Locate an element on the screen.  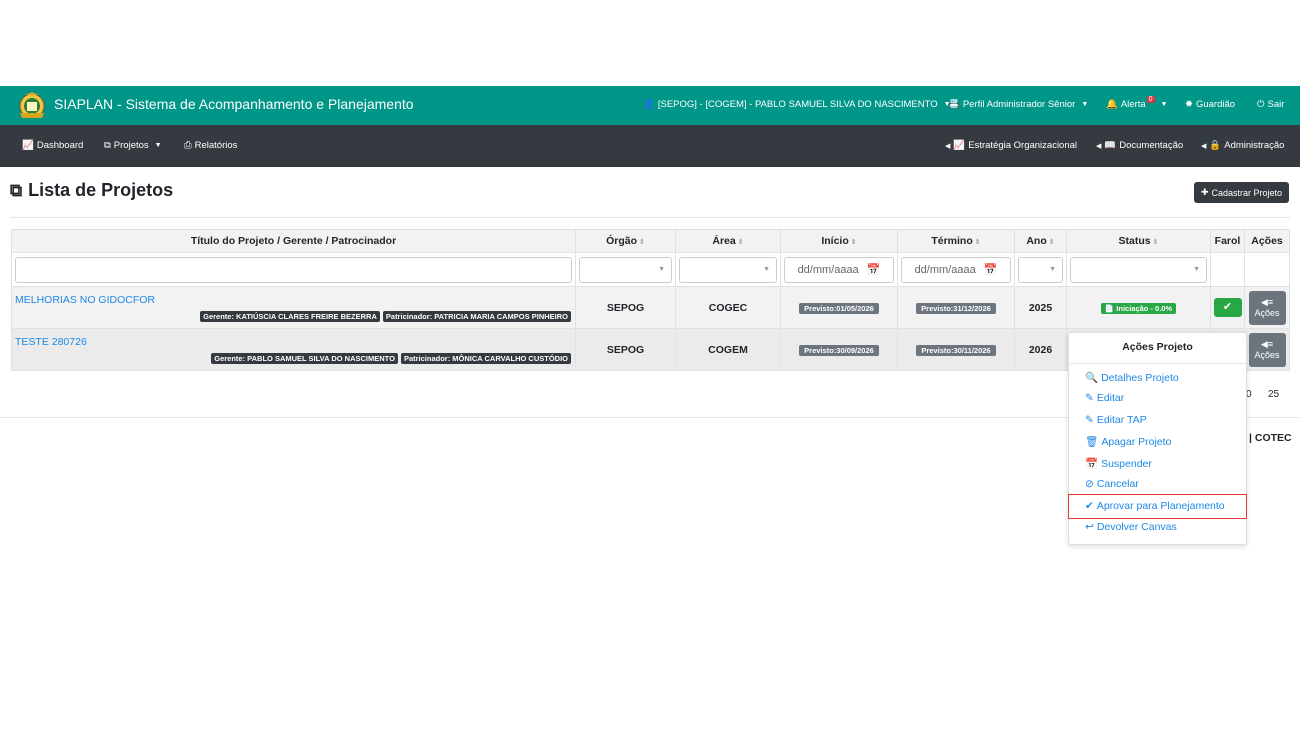
profile-menu: 📇 Perfil Administrador Sênior ▼ is located at coordinates (1018, 104).